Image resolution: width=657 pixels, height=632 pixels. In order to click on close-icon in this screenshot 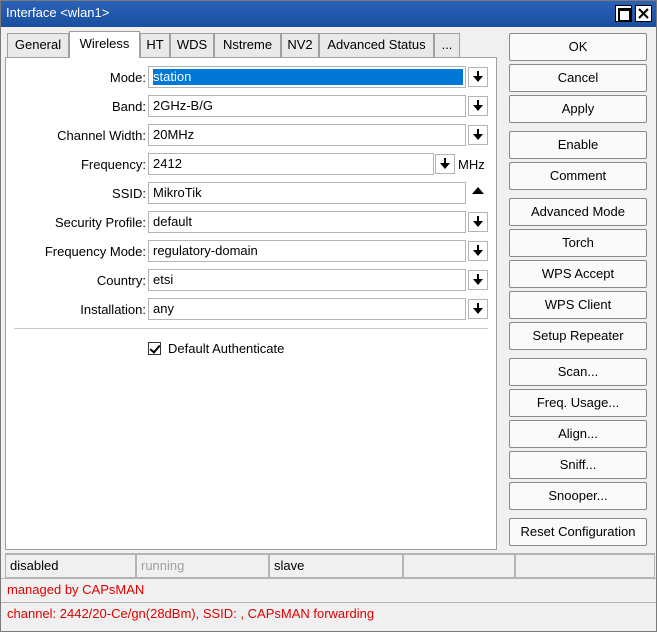, I will do `click(643, 13)`.